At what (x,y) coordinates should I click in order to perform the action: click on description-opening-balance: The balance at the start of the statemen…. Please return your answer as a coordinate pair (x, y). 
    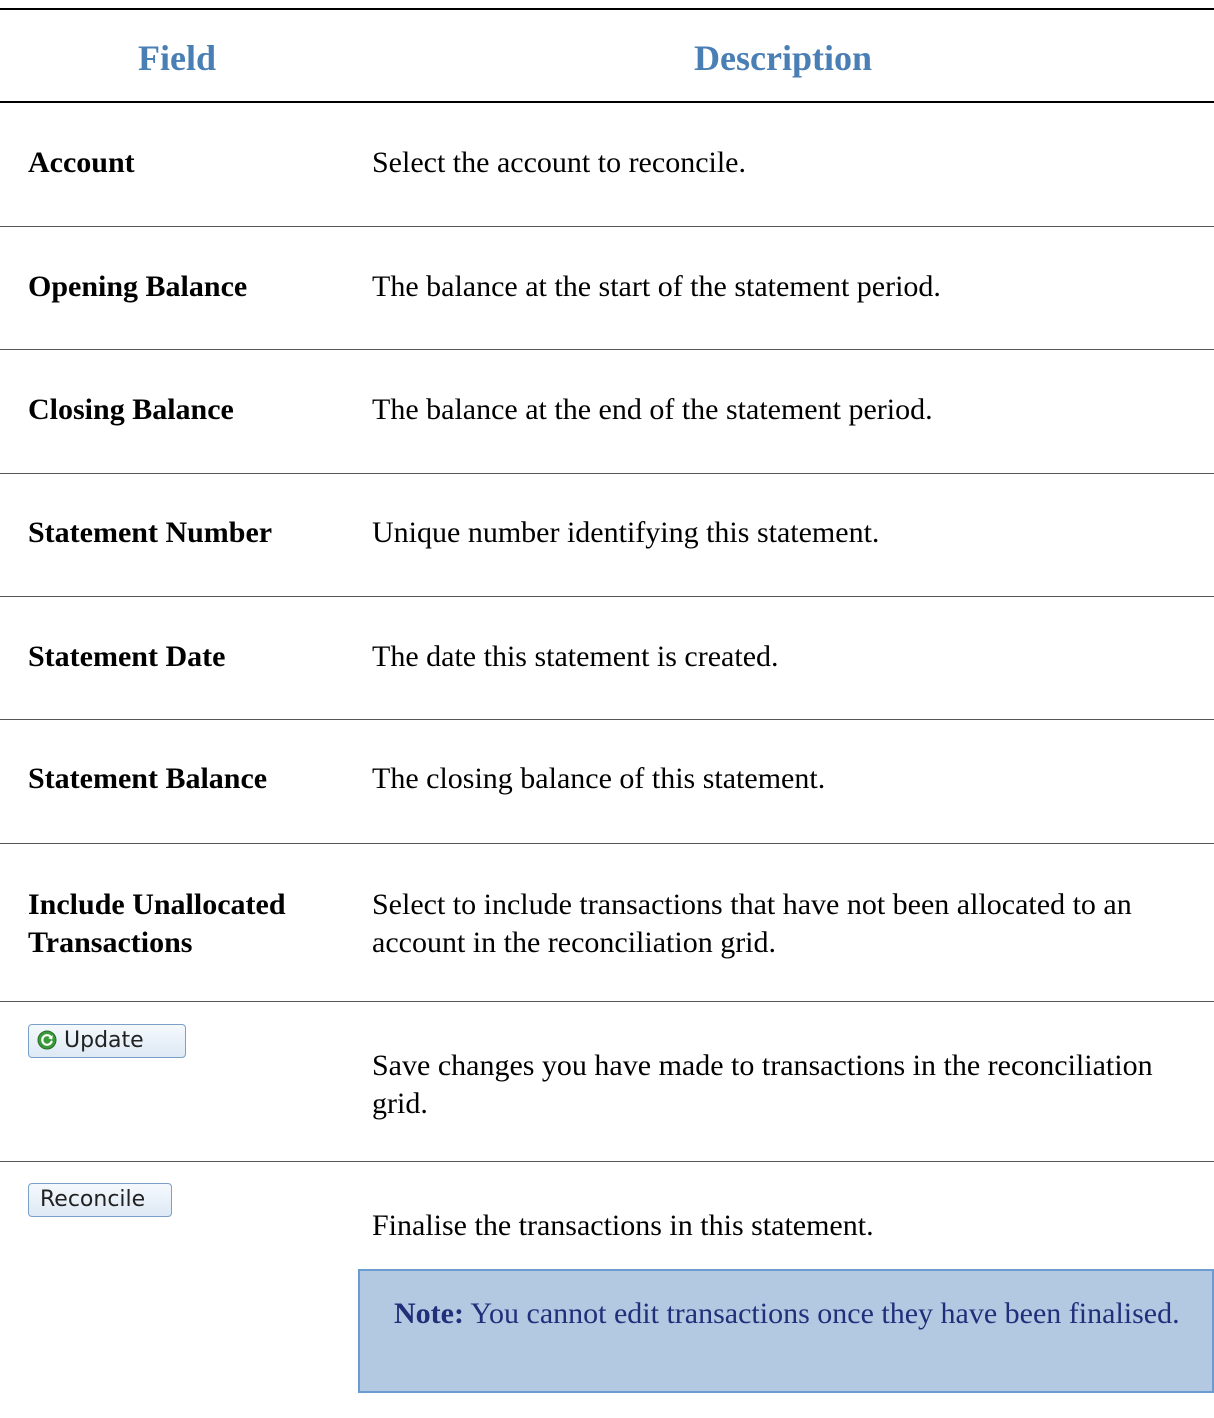
    Looking at the image, I should click on (656, 286).